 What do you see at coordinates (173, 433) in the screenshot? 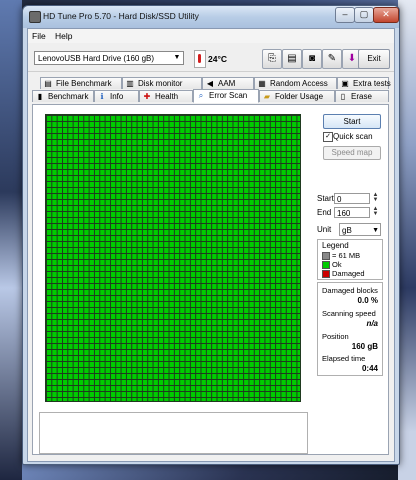
I see `scan-log` at bounding box center [173, 433].